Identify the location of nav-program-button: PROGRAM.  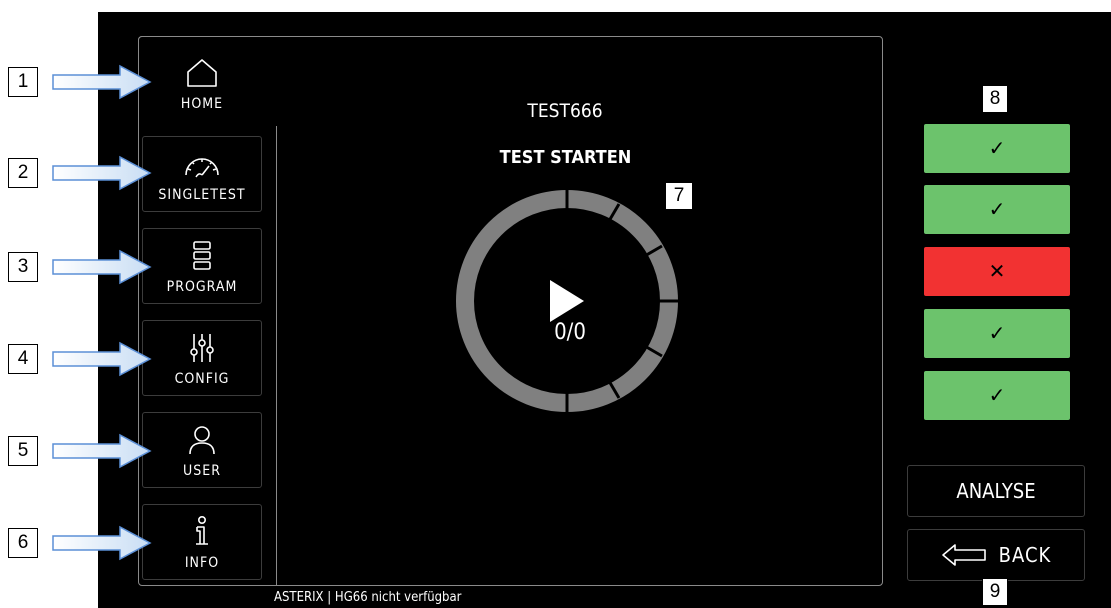
(202, 266).